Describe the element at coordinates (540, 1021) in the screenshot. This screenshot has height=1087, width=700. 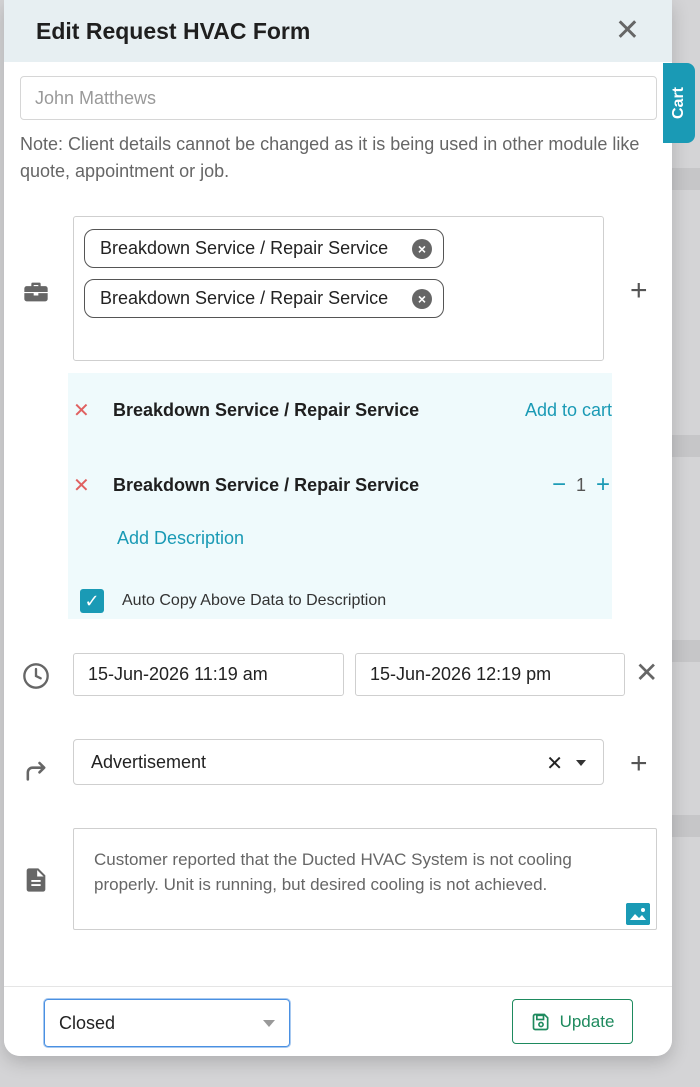
I see `save-icon` at that location.